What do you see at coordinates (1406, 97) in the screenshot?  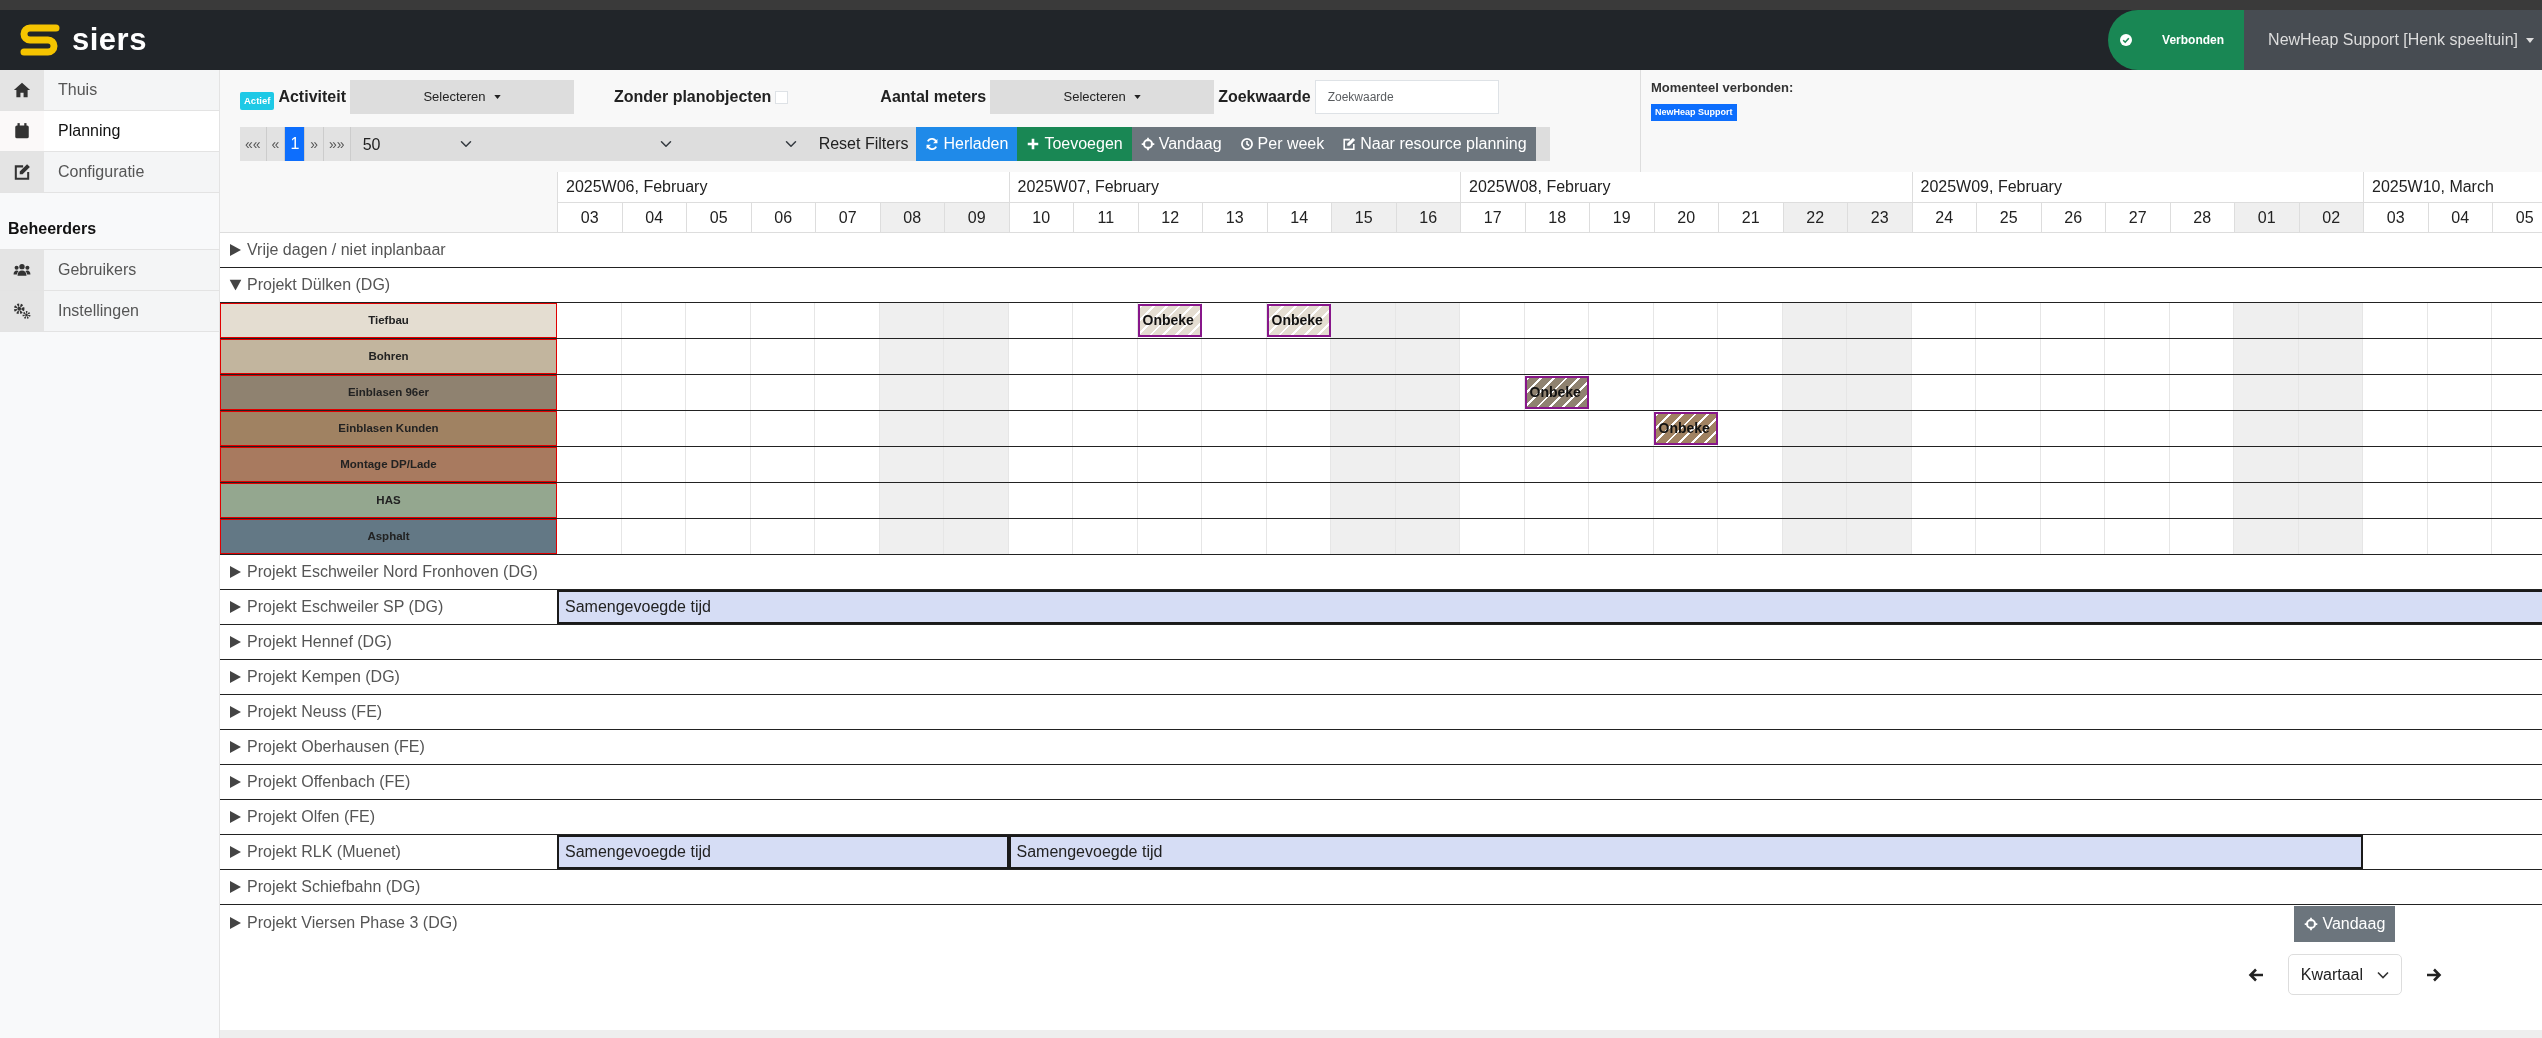 I see `search-field: Zoekwaarde` at bounding box center [1406, 97].